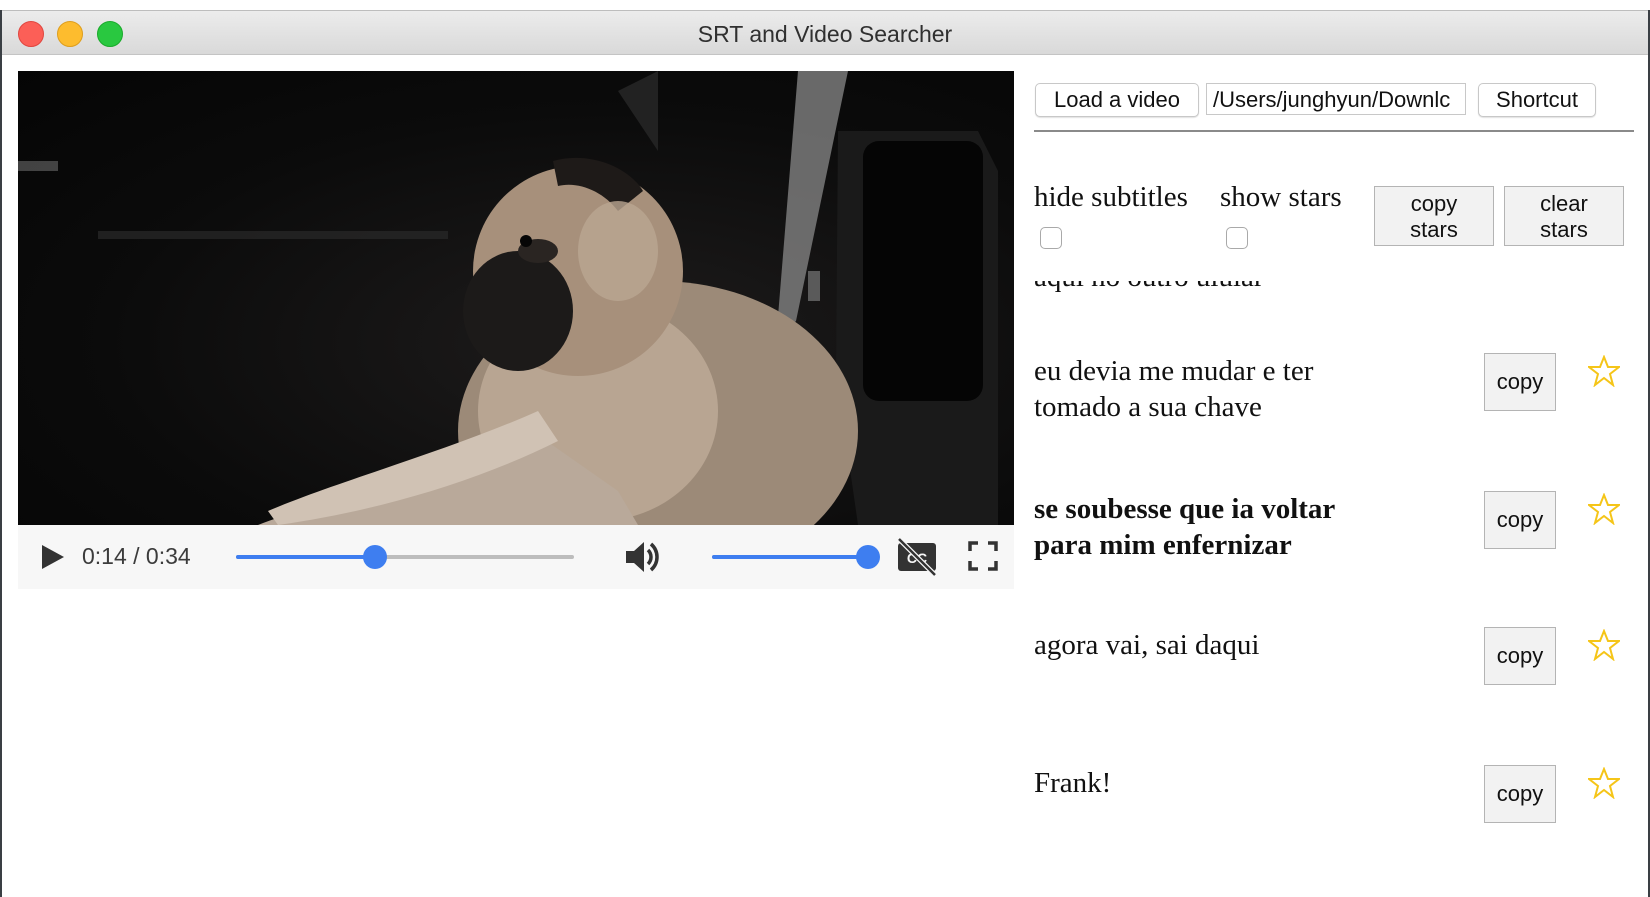 This screenshot has height=897, width=1650. Describe the element at coordinates (1334, 131) in the screenshot. I see `toolbar-divider` at that location.